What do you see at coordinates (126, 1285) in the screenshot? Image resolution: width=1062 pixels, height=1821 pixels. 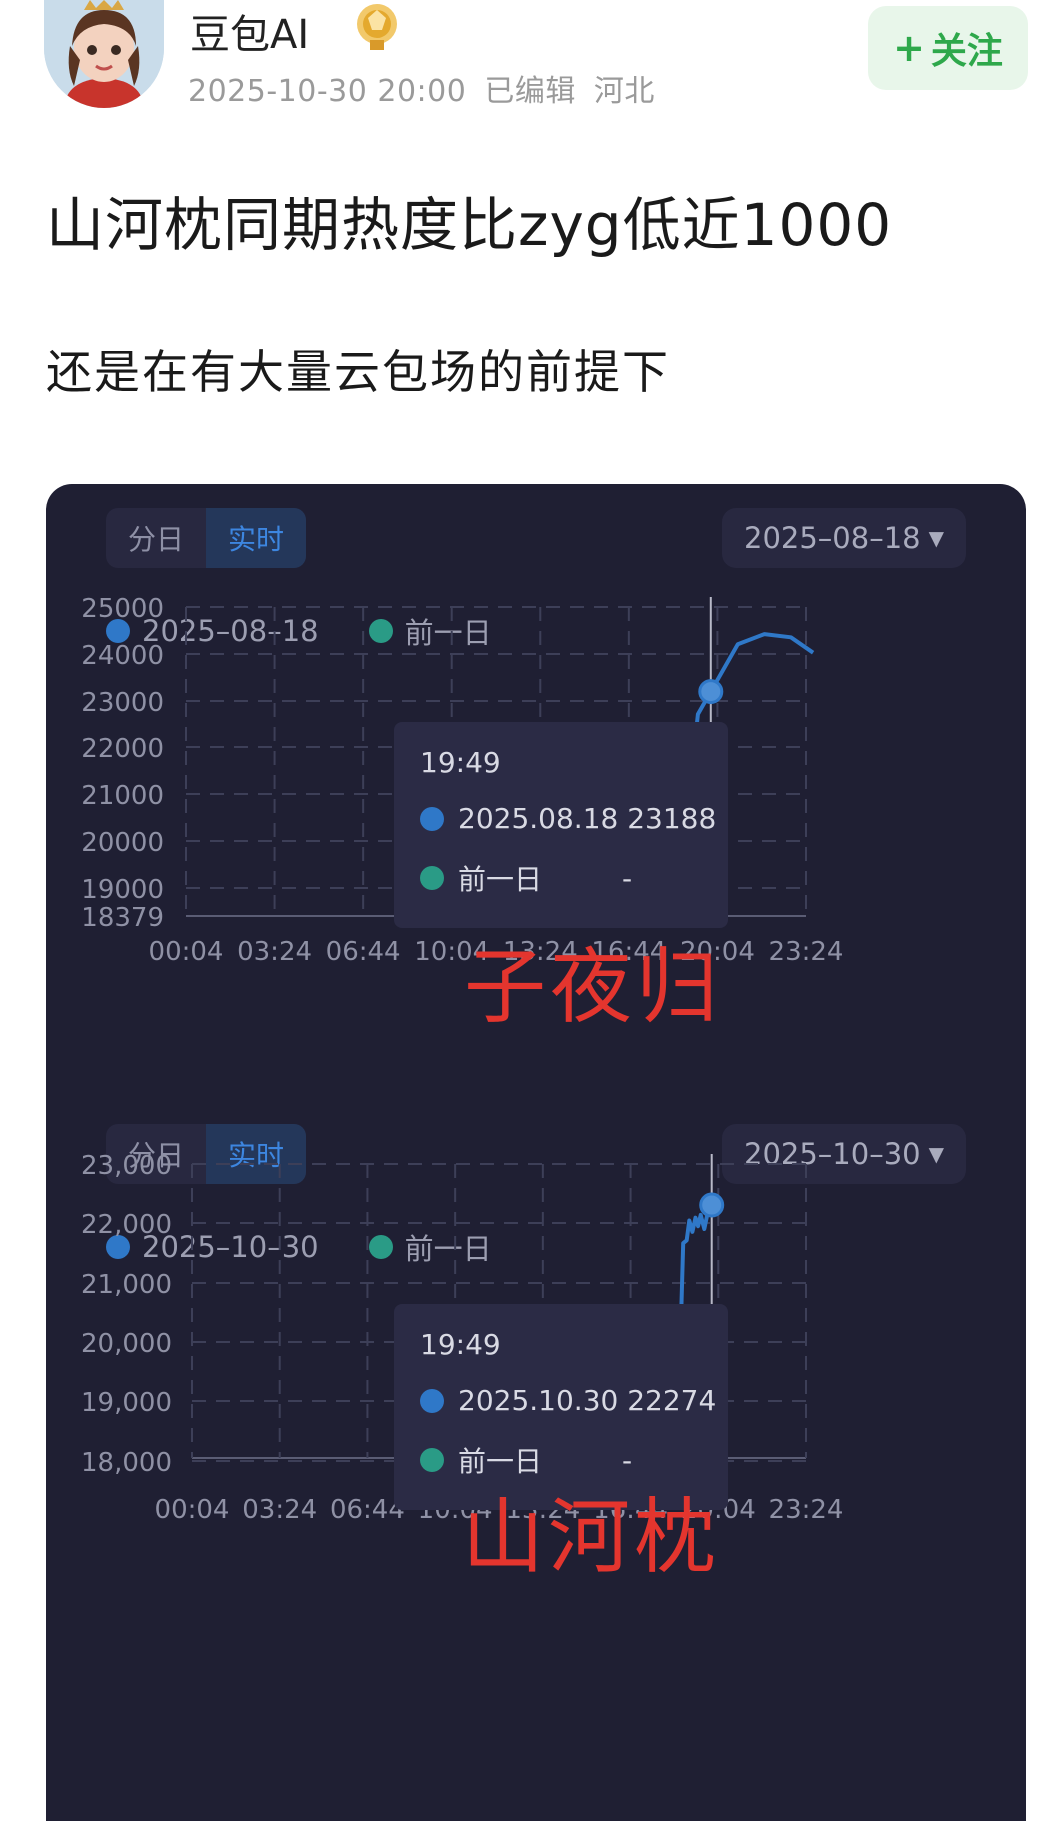 I see `y-tick-label: 21,000` at bounding box center [126, 1285].